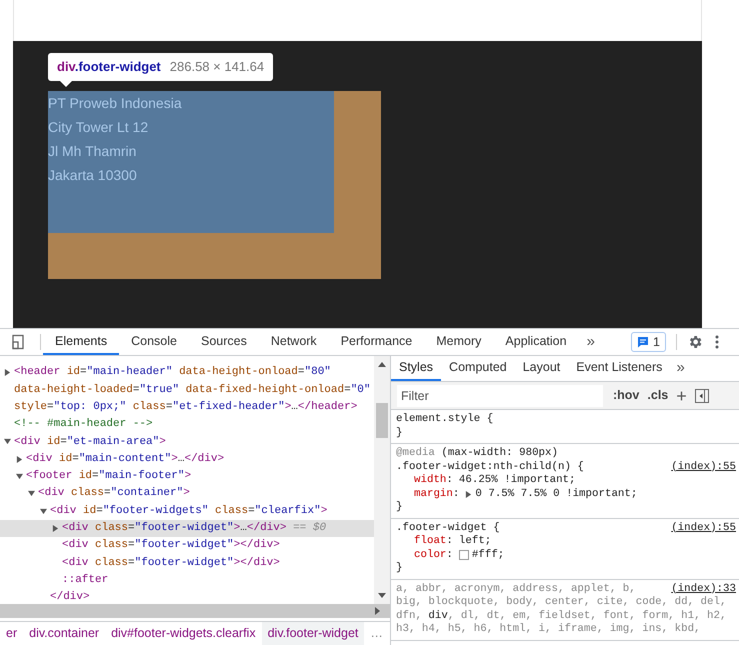  What do you see at coordinates (98, 127) in the screenshot?
I see `address-line: City Tower Lt 12` at bounding box center [98, 127].